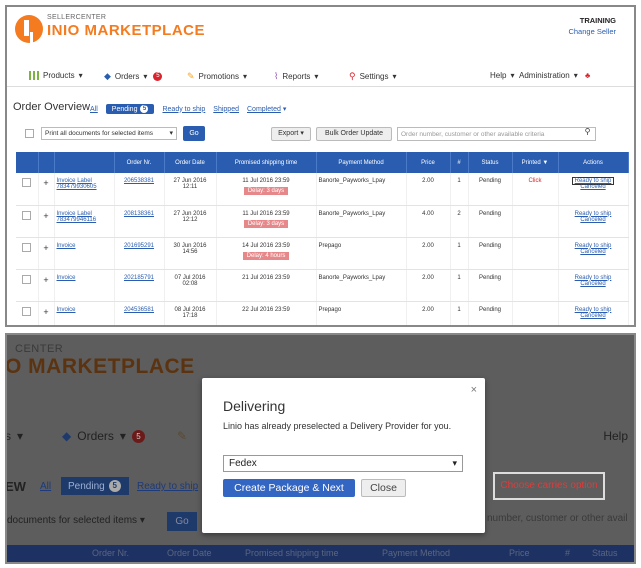  I want to click on nav-reports-label: Reports, so click(296, 76).